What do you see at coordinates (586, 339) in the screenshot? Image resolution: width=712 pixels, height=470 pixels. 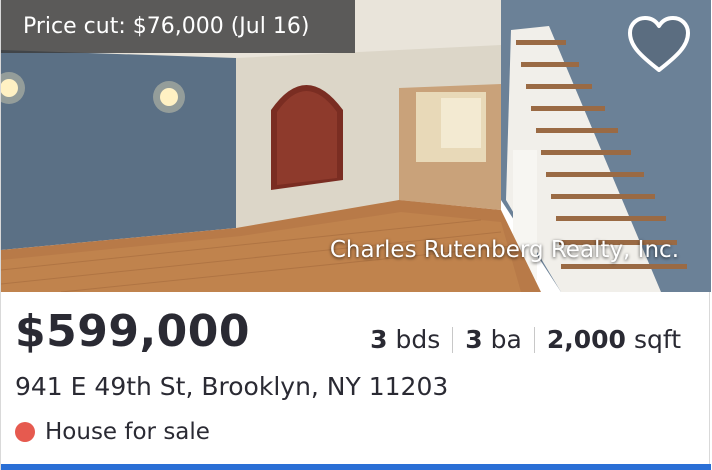 I see `sqft-value: 2,000` at bounding box center [586, 339].